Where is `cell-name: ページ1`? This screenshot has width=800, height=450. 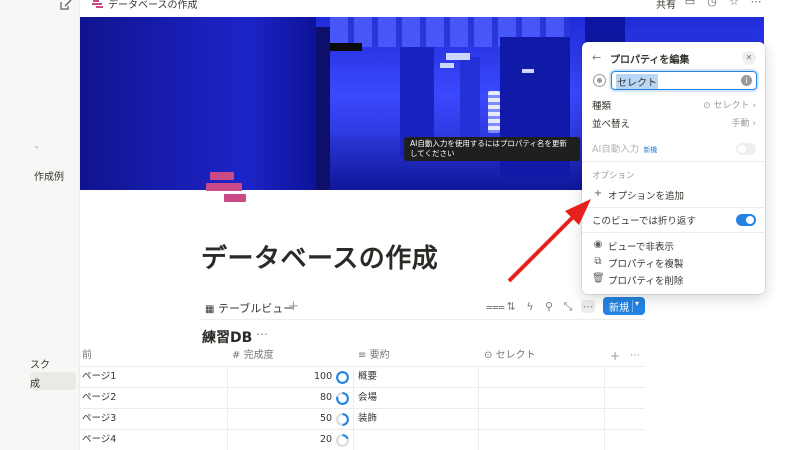
cell-name: ページ1 is located at coordinates (99, 377).